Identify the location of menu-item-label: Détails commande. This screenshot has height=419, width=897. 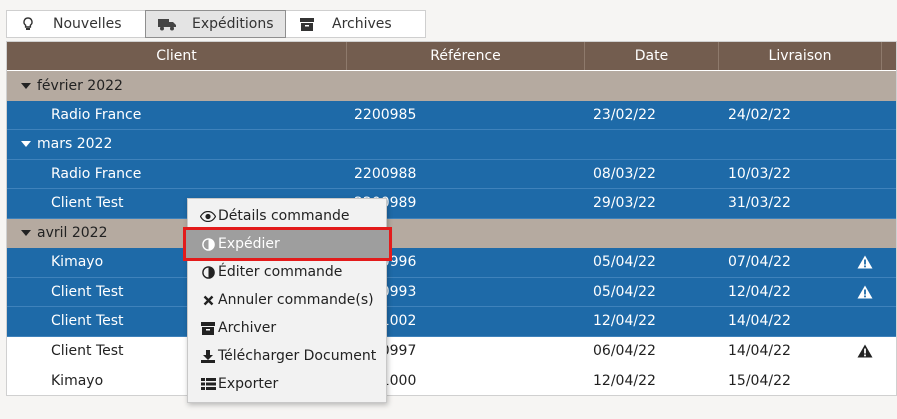
(284, 216).